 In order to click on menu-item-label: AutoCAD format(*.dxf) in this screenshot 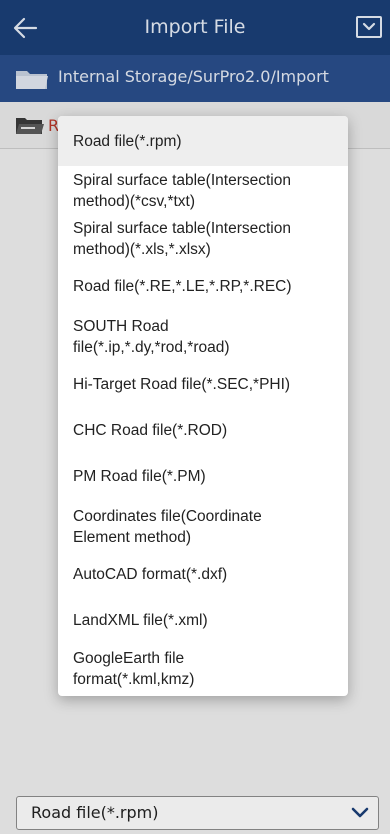, I will do `click(150, 574)`.